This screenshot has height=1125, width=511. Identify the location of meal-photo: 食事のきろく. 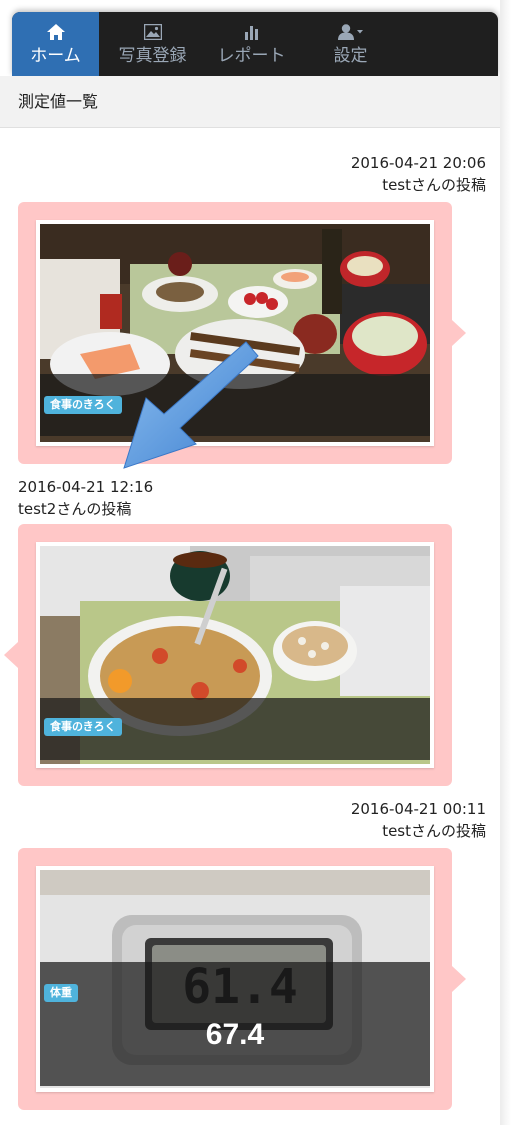
(235, 655).